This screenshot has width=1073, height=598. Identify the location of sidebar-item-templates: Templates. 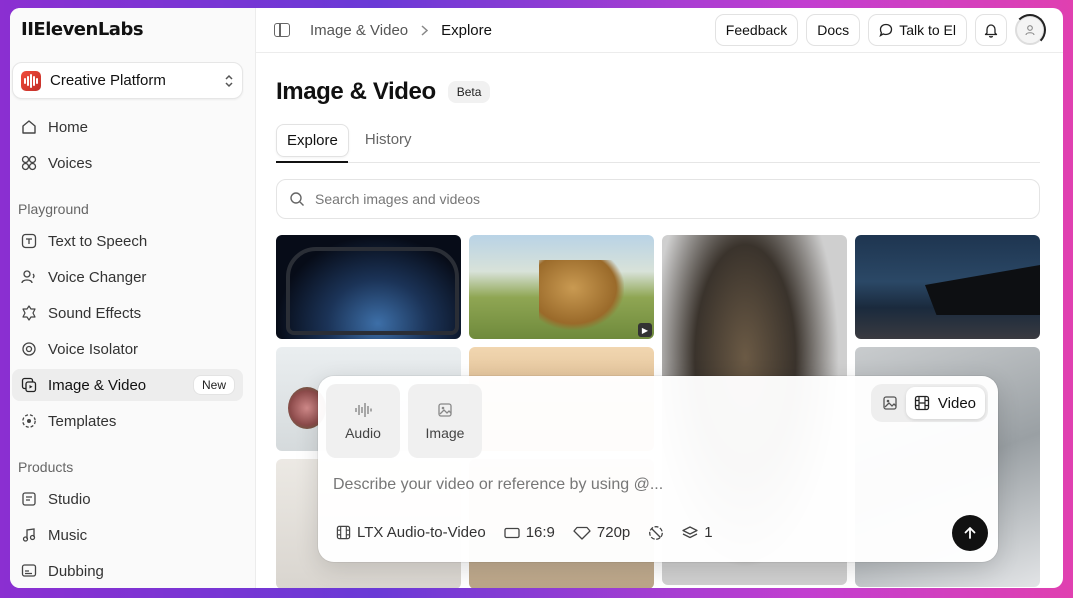
(127, 421).